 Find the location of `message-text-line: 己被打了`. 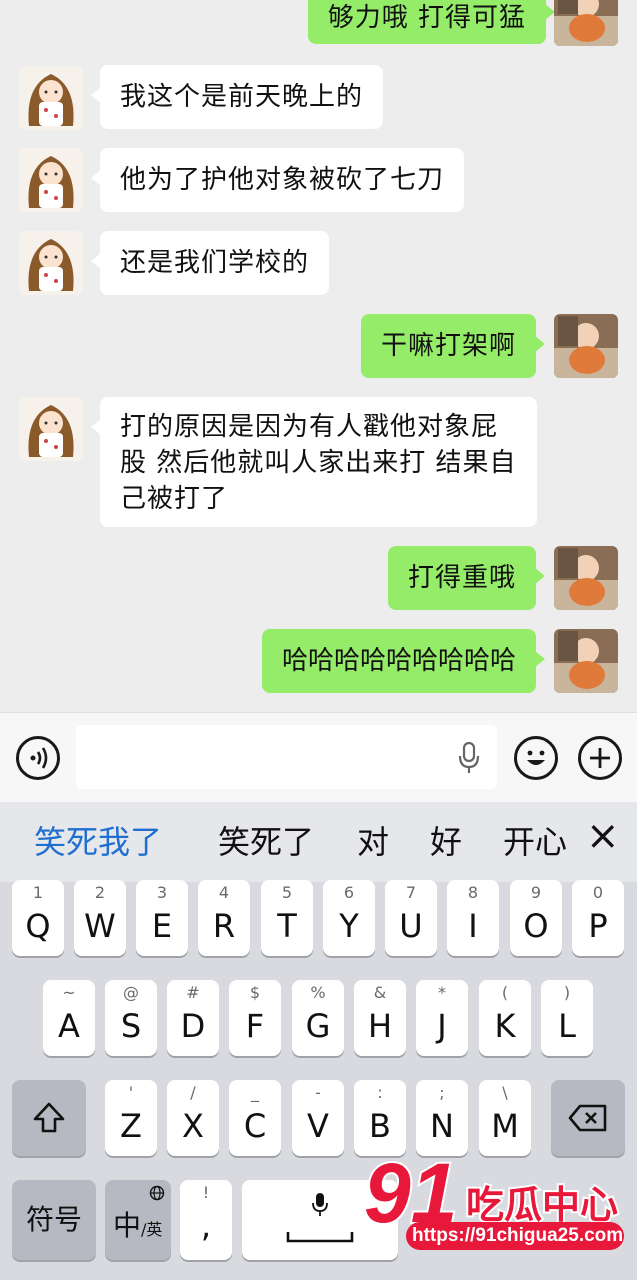

message-text-line: 己被打了 is located at coordinates (174, 499).